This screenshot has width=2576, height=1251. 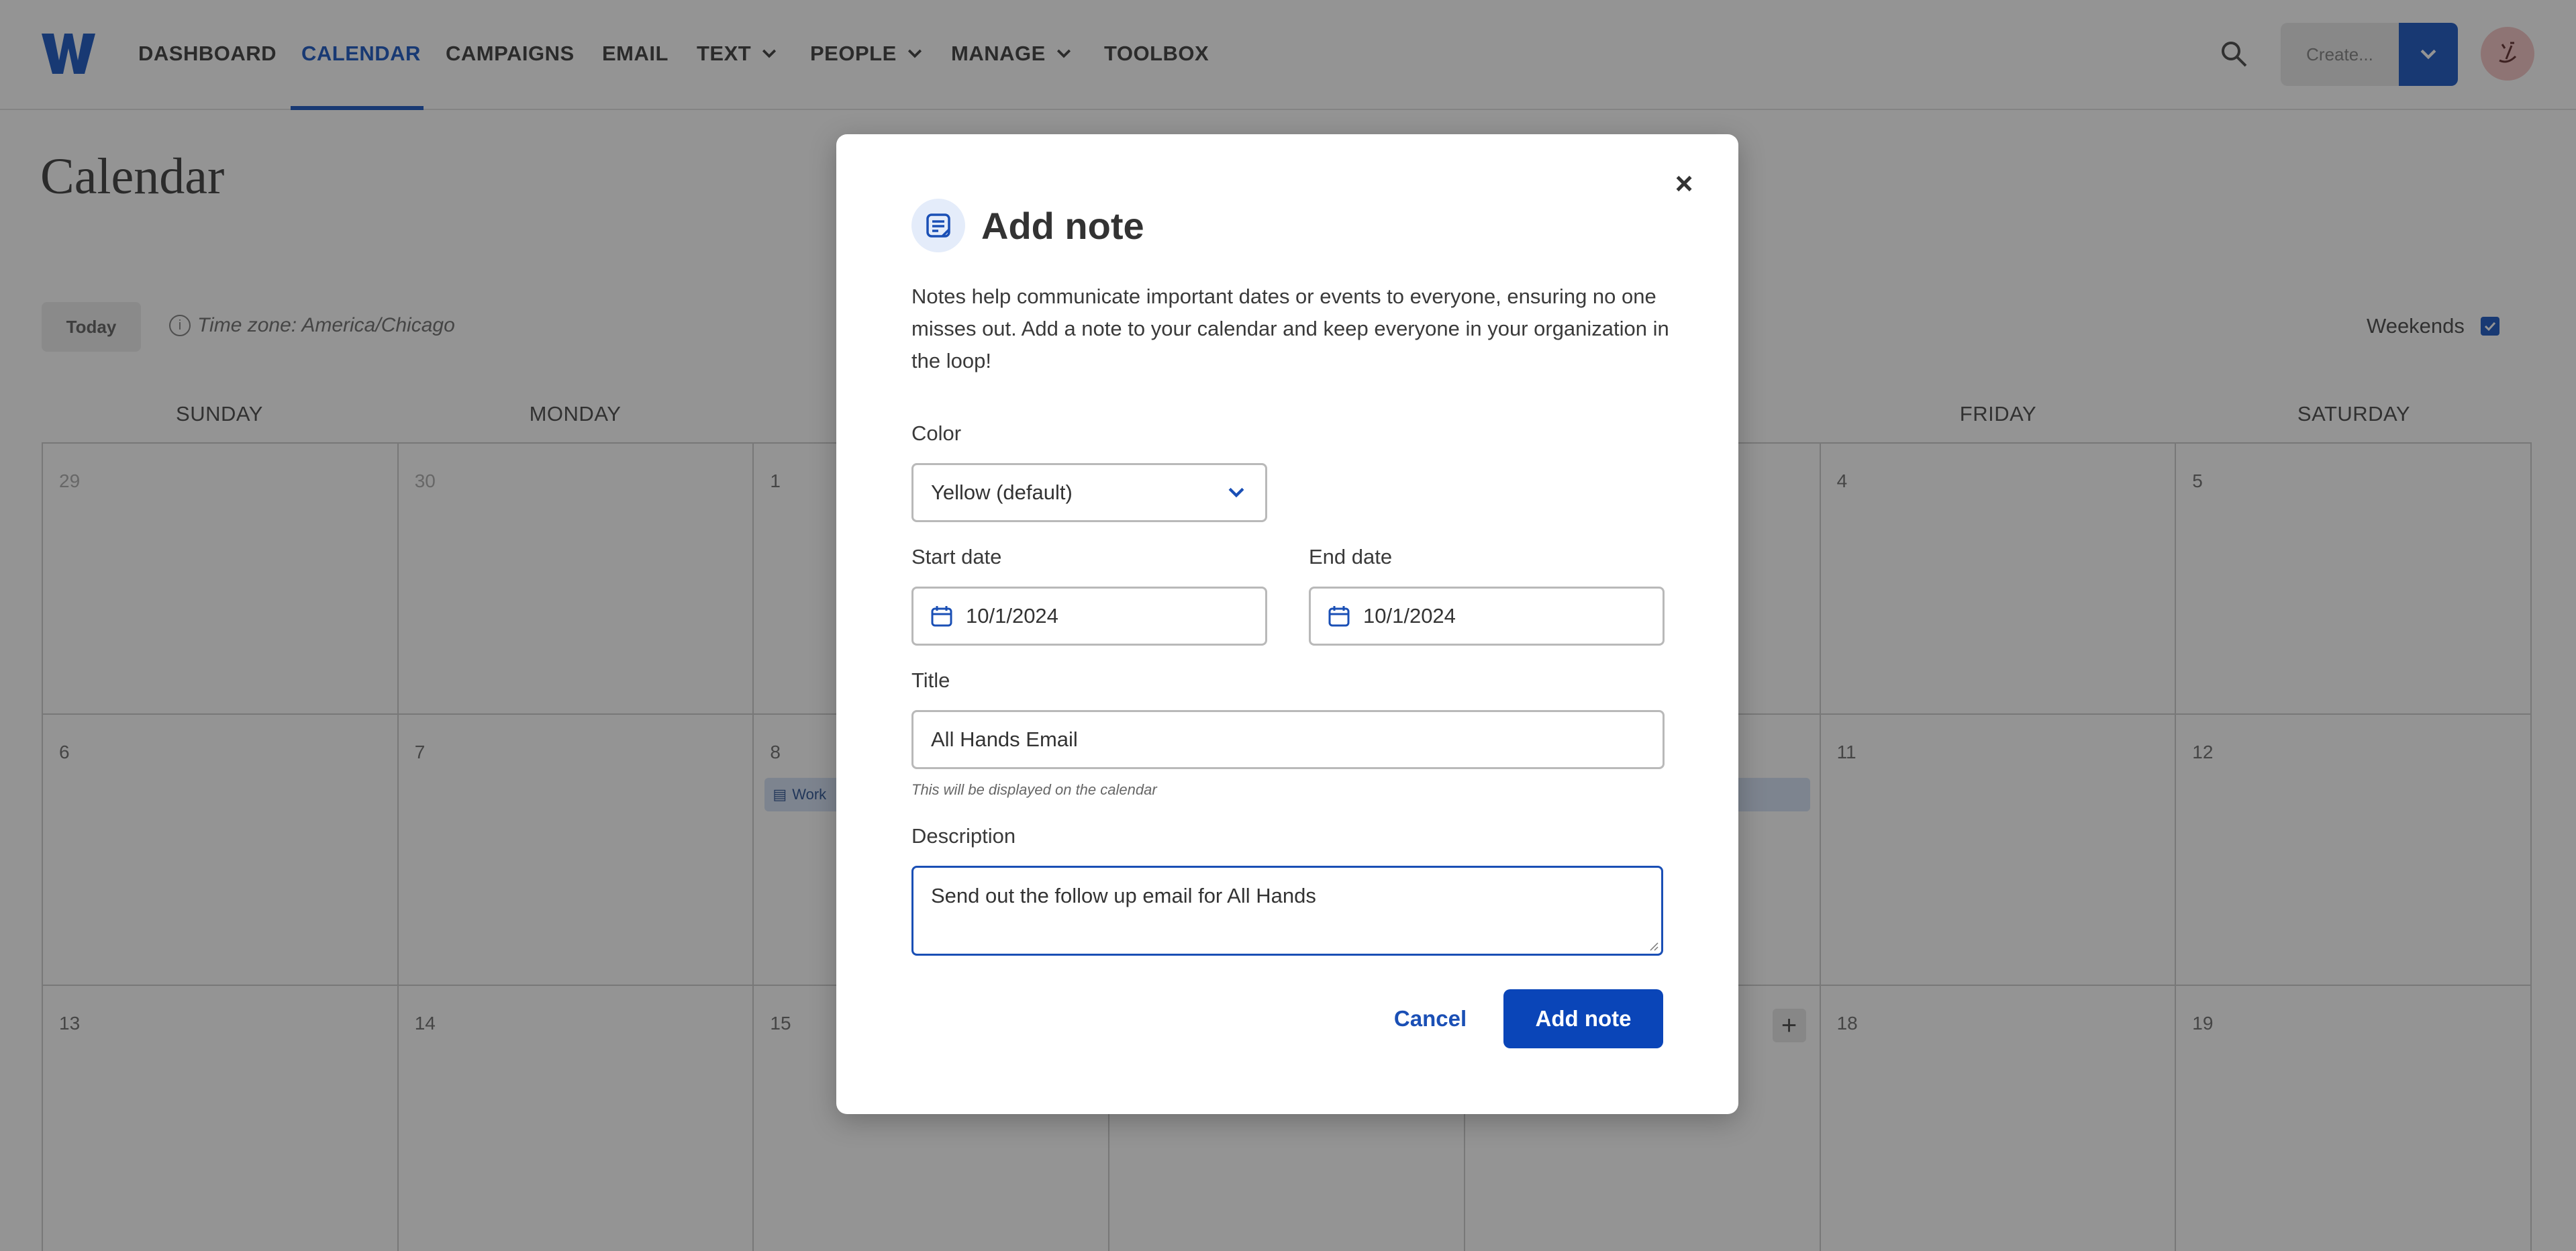 What do you see at coordinates (963, 836) in the screenshot?
I see `description-label: Description` at bounding box center [963, 836].